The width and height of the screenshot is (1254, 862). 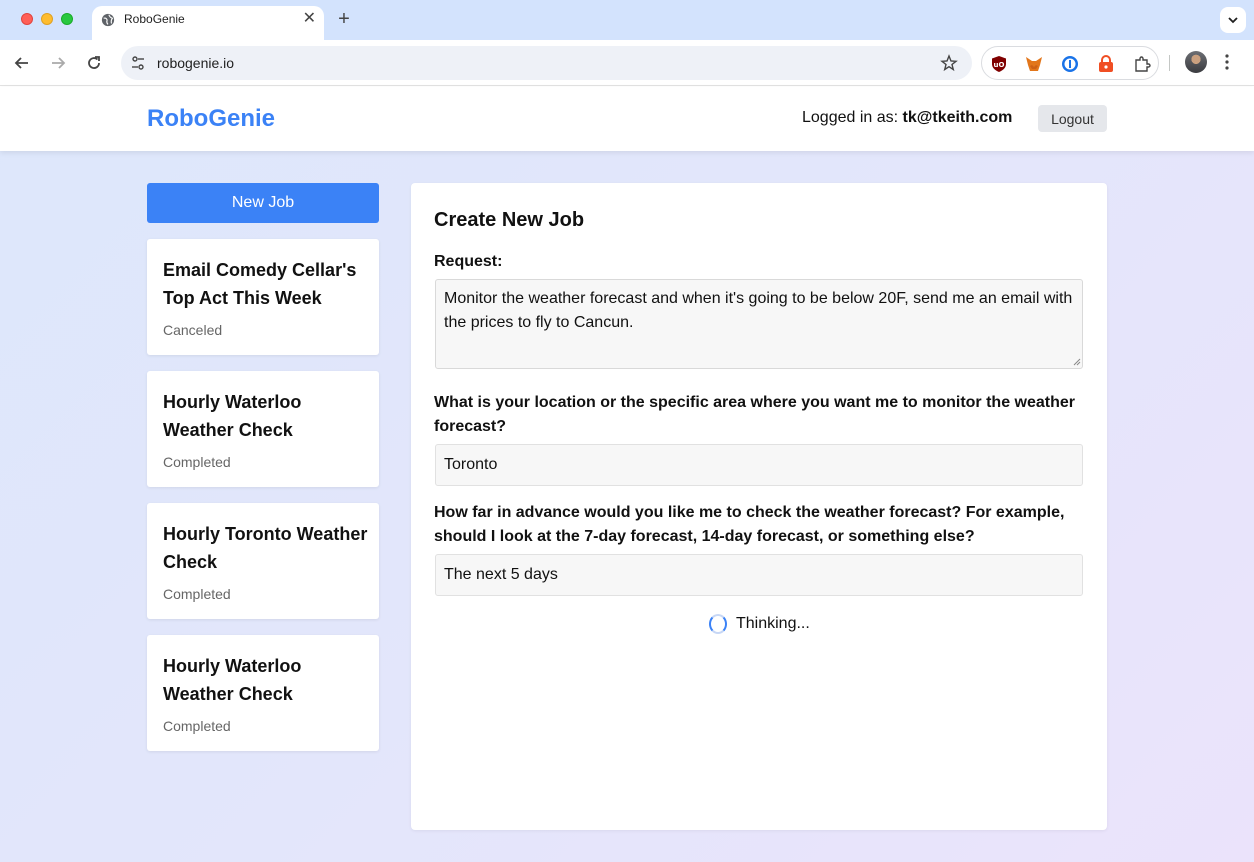 What do you see at coordinates (265, 548) in the screenshot?
I see `job-title: Hourly Toronto Weather Check` at bounding box center [265, 548].